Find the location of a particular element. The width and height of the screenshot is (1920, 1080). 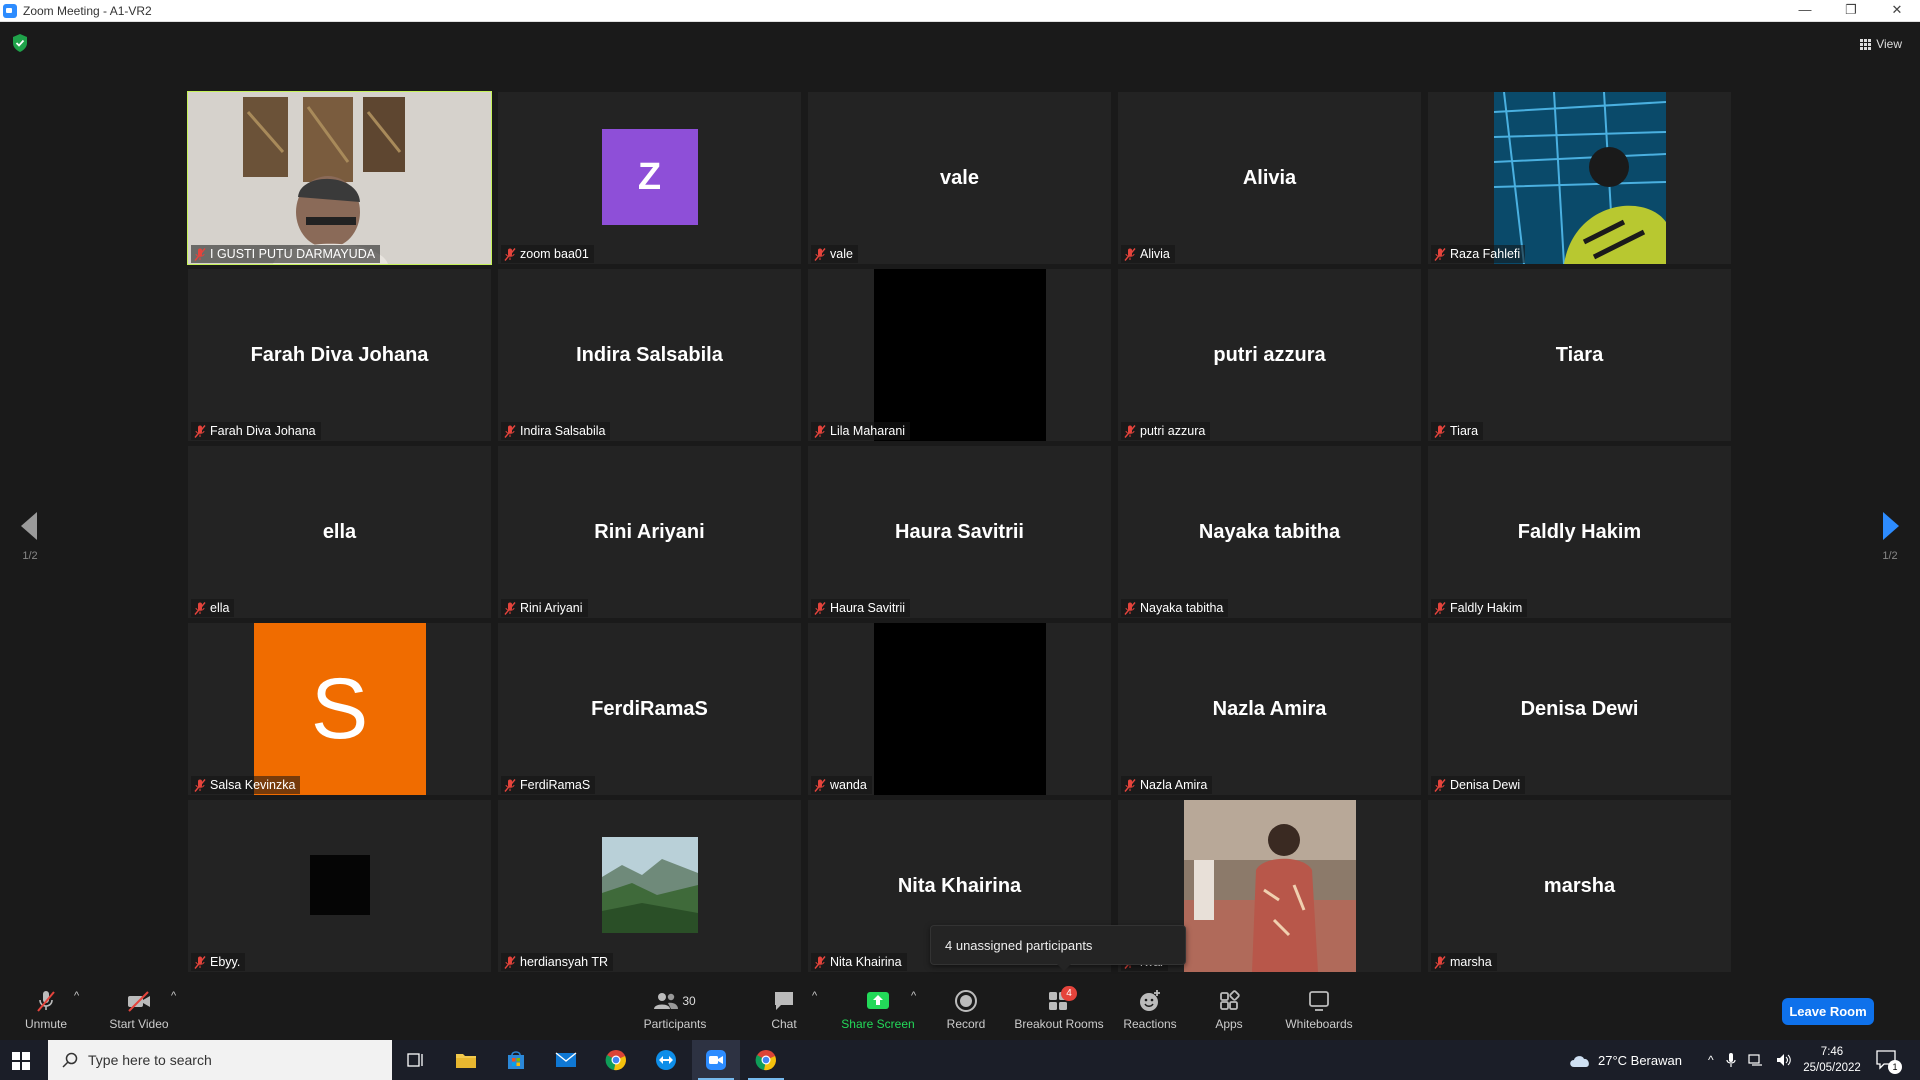

participant-tile: putri azzura putri azzura is located at coordinates (1269, 355).